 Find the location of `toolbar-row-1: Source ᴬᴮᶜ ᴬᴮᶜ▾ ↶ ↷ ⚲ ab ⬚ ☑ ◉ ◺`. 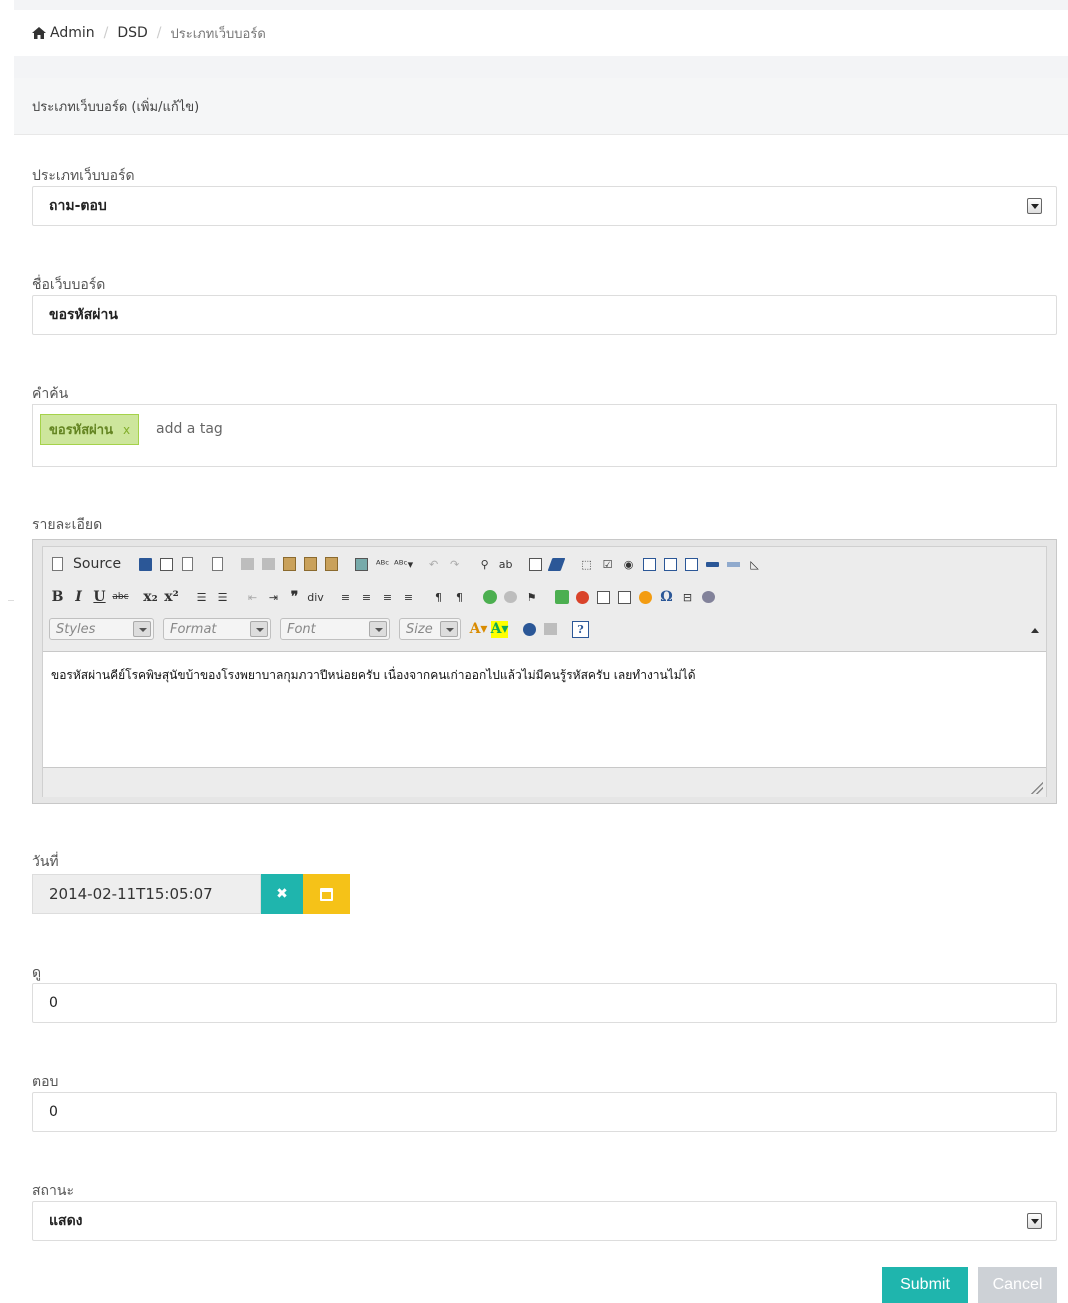

toolbar-row-1: Source ᴬᴮᶜ ᴬᴮᶜ▾ ↶ ↷ ⚲ ab ⬚ ☑ ◉ ◺ is located at coordinates (411, 564).